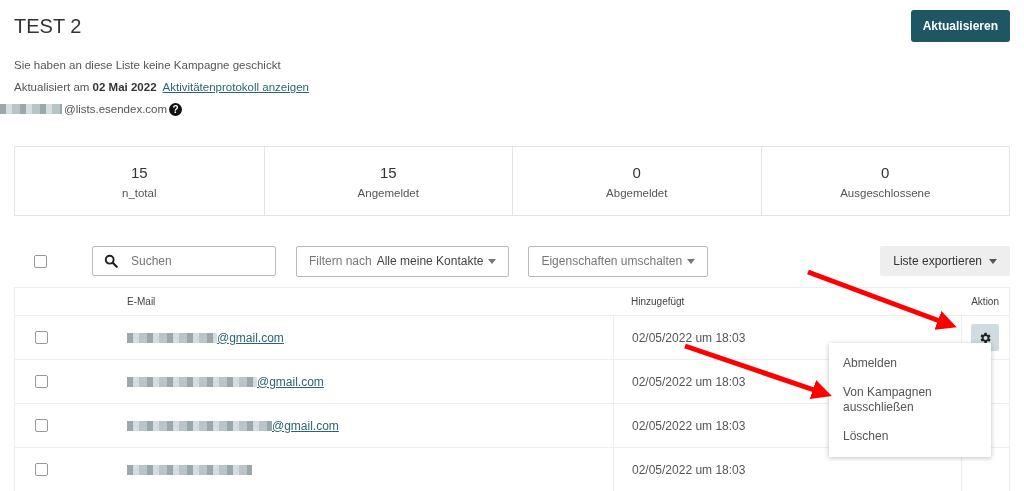 Image resolution: width=1024 pixels, height=491 pixels. Describe the element at coordinates (985, 337) in the screenshot. I see `settings-icon` at that location.